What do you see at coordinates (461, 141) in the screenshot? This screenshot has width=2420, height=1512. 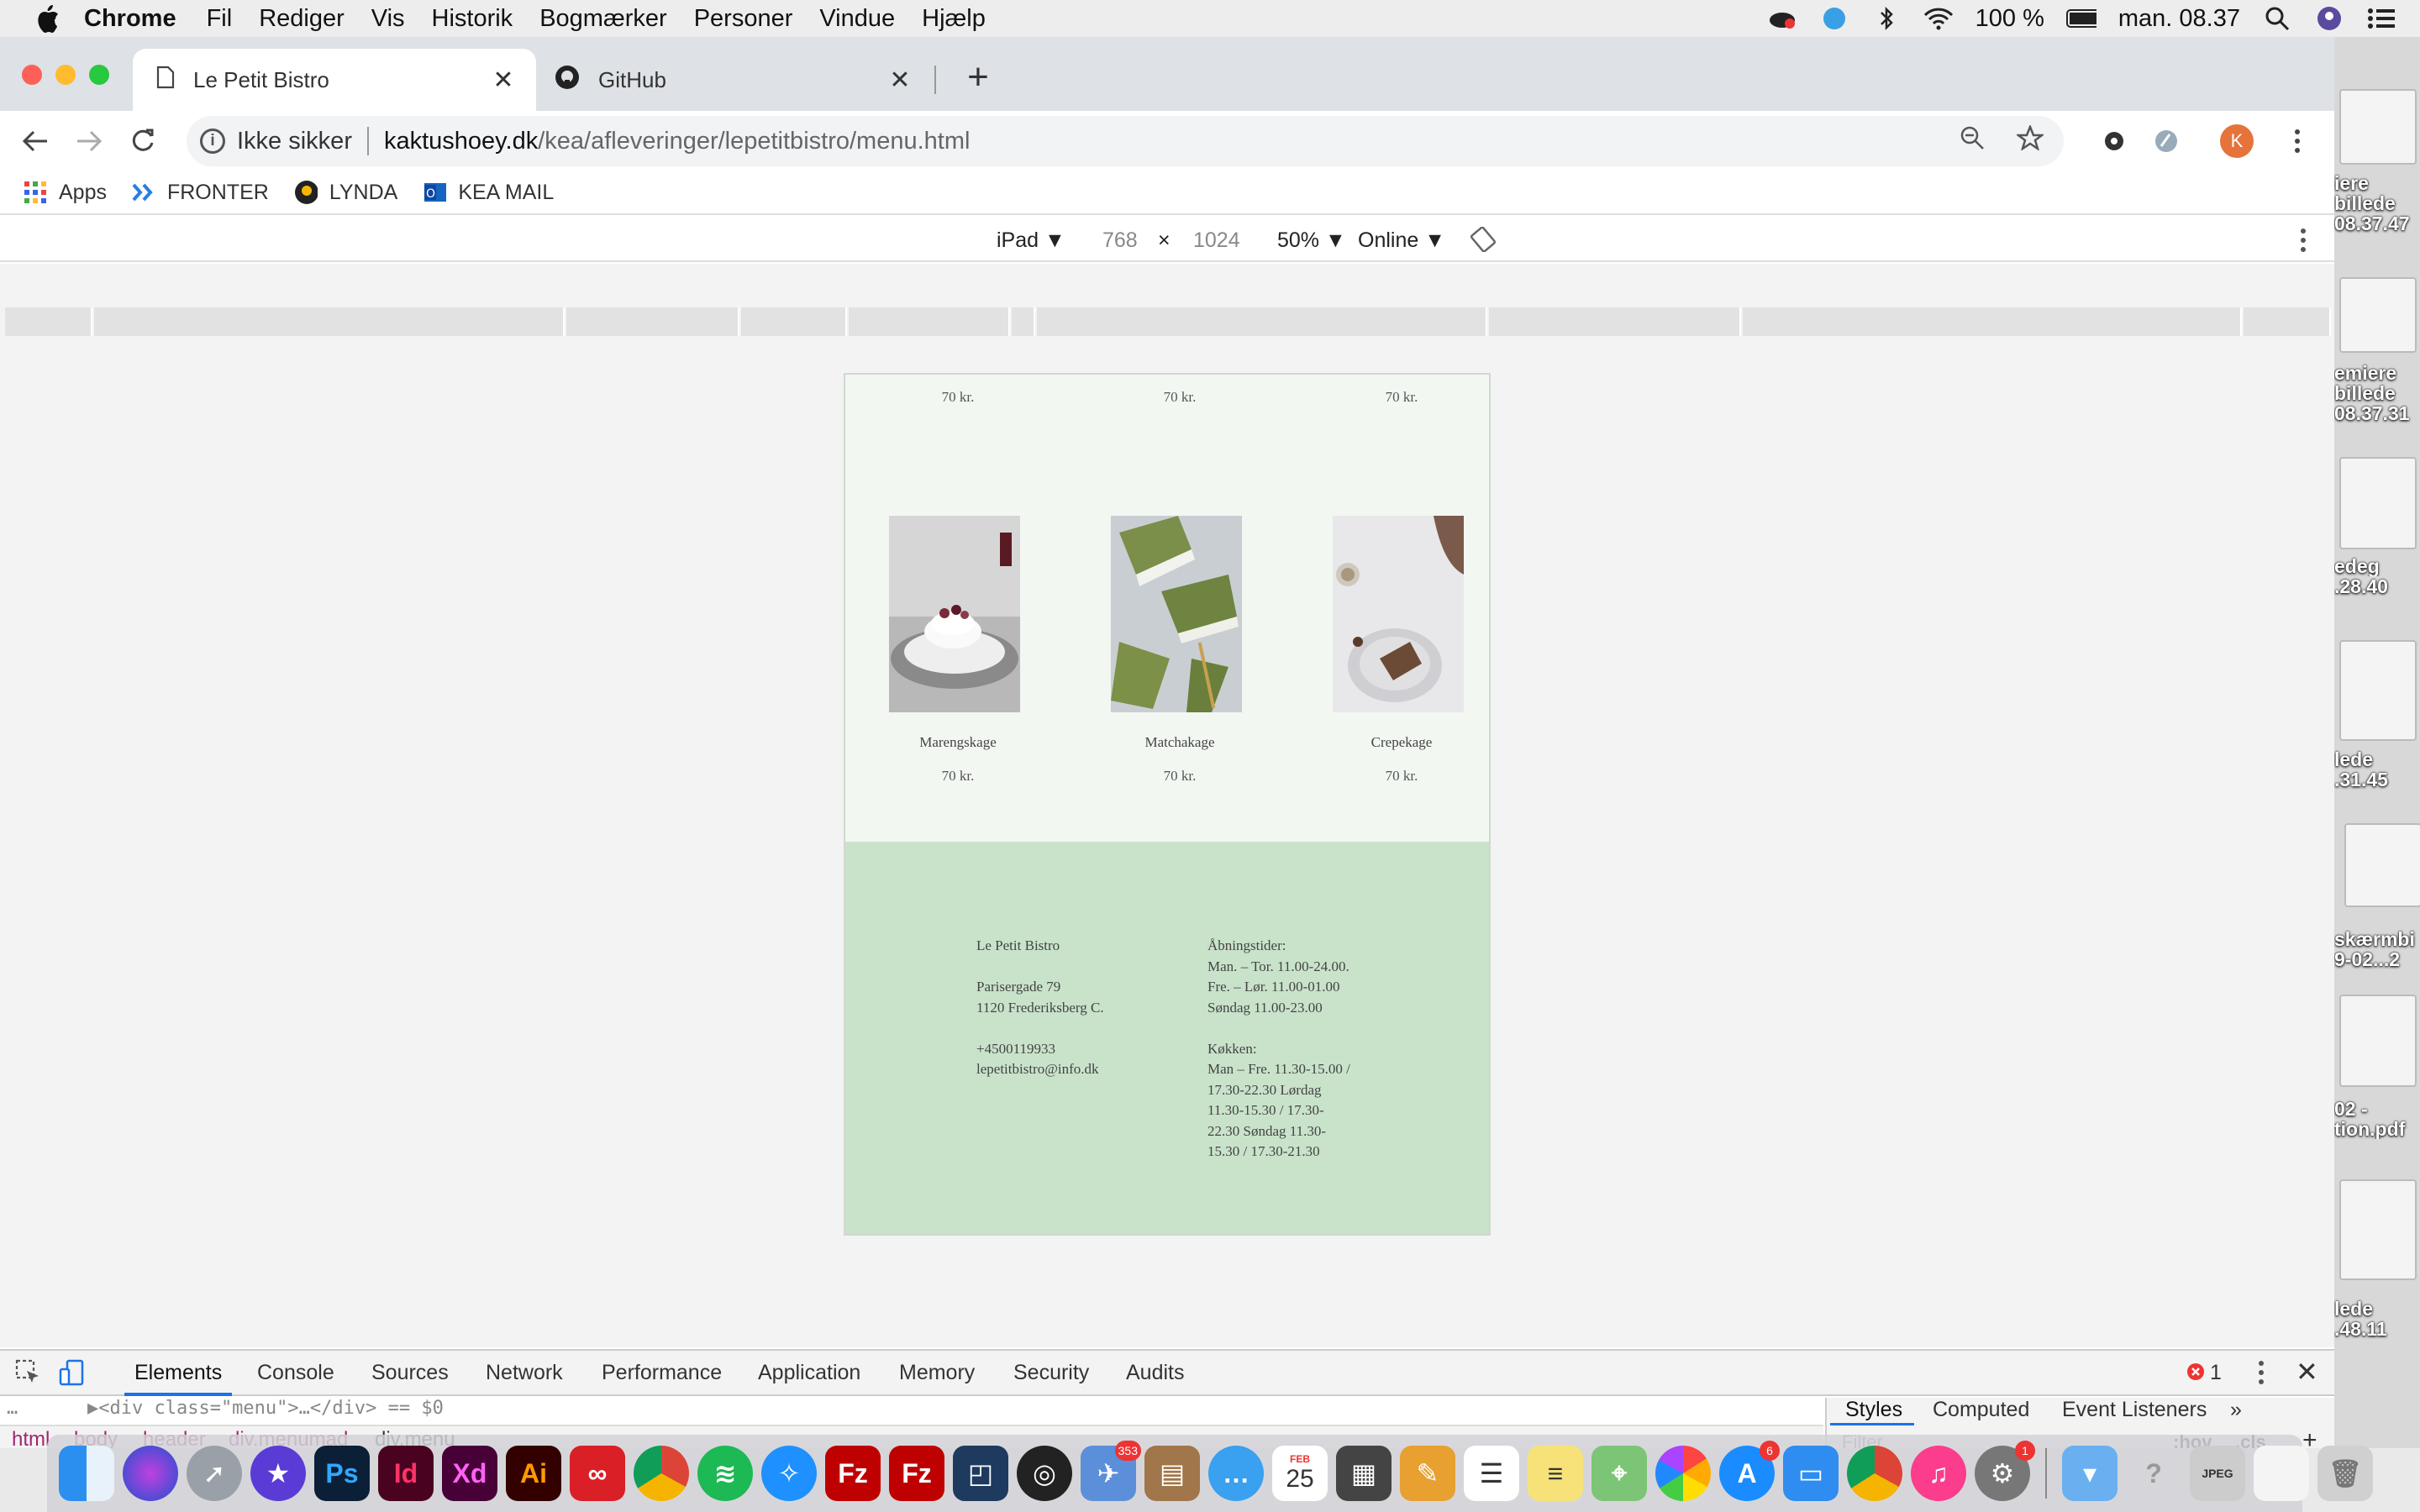 I see `url-host: kaktushoey.dk` at bounding box center [461, 141].